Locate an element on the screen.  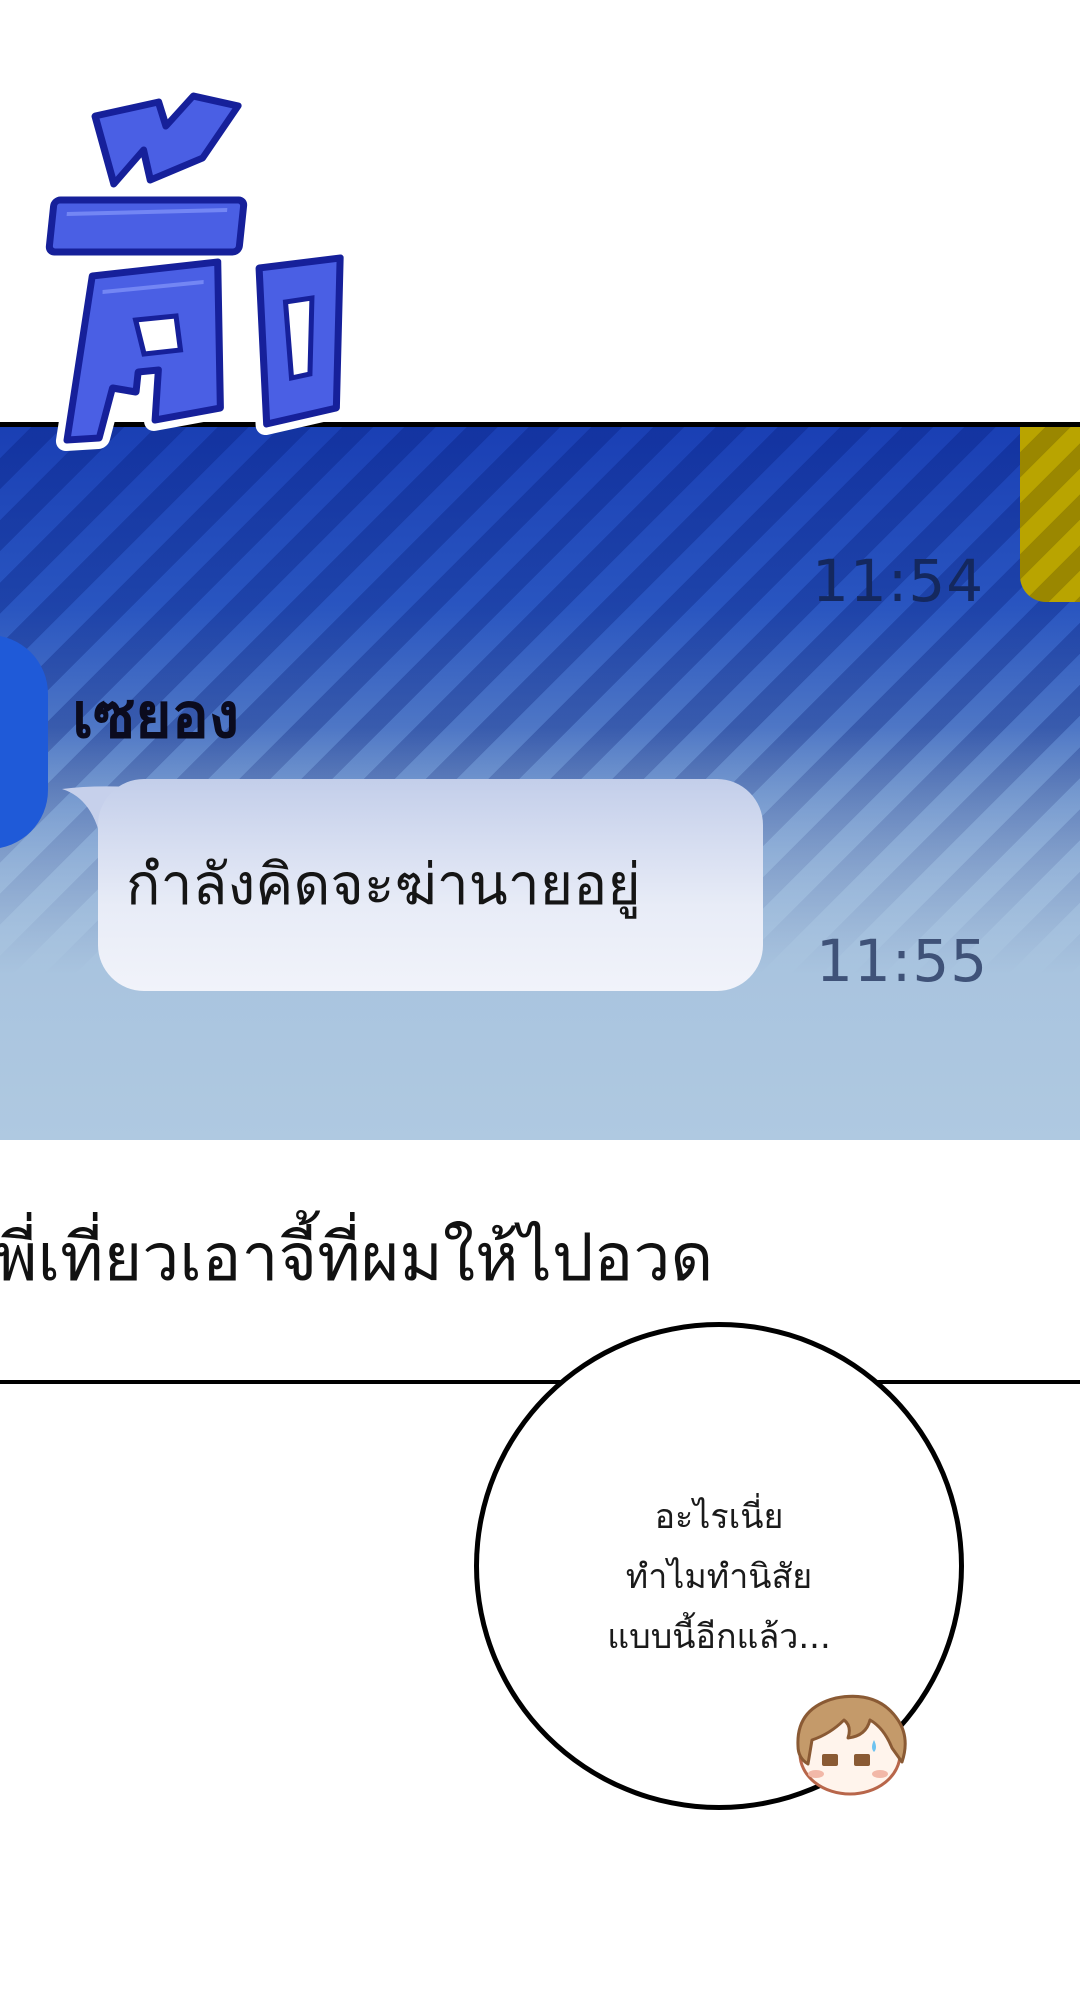
message-bubble: กำลังคิดจะฆ่านายอยู่ is located at coordinates (430, 885).